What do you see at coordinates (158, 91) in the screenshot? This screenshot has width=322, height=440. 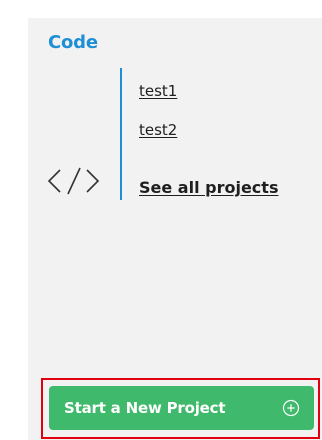 I see `project-link-test1: test1` at bounding box center [158, 91].